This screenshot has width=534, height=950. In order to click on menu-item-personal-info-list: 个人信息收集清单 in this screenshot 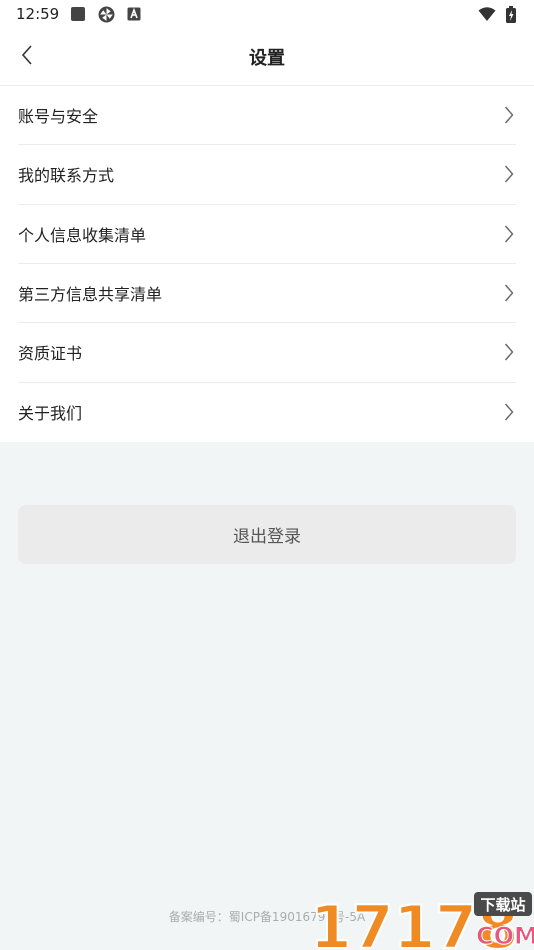, I will do `click(267, 234)`.